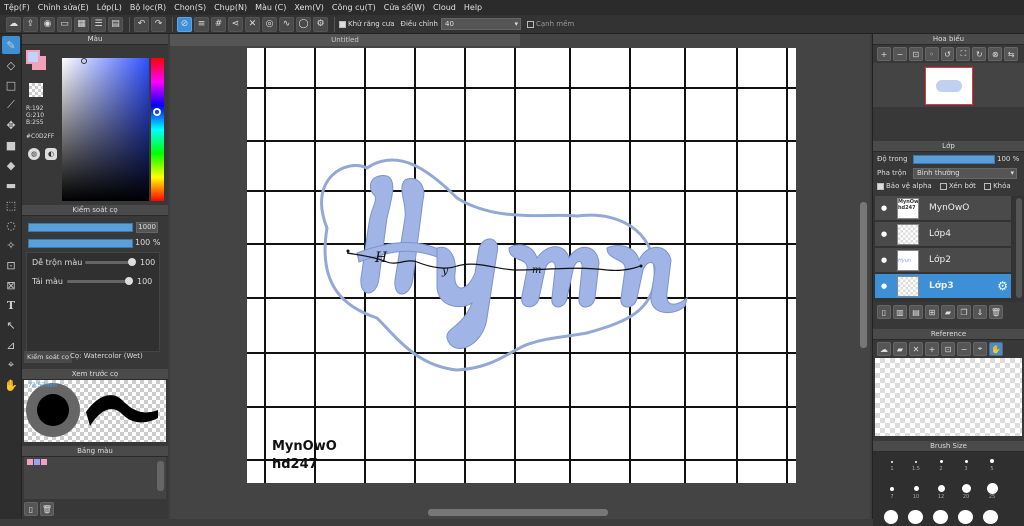 Image resolution: width=1024 pixels, height=526 pixels. I want to click on menu-edit: Chỉnh sửa(E), so click(63, 7).